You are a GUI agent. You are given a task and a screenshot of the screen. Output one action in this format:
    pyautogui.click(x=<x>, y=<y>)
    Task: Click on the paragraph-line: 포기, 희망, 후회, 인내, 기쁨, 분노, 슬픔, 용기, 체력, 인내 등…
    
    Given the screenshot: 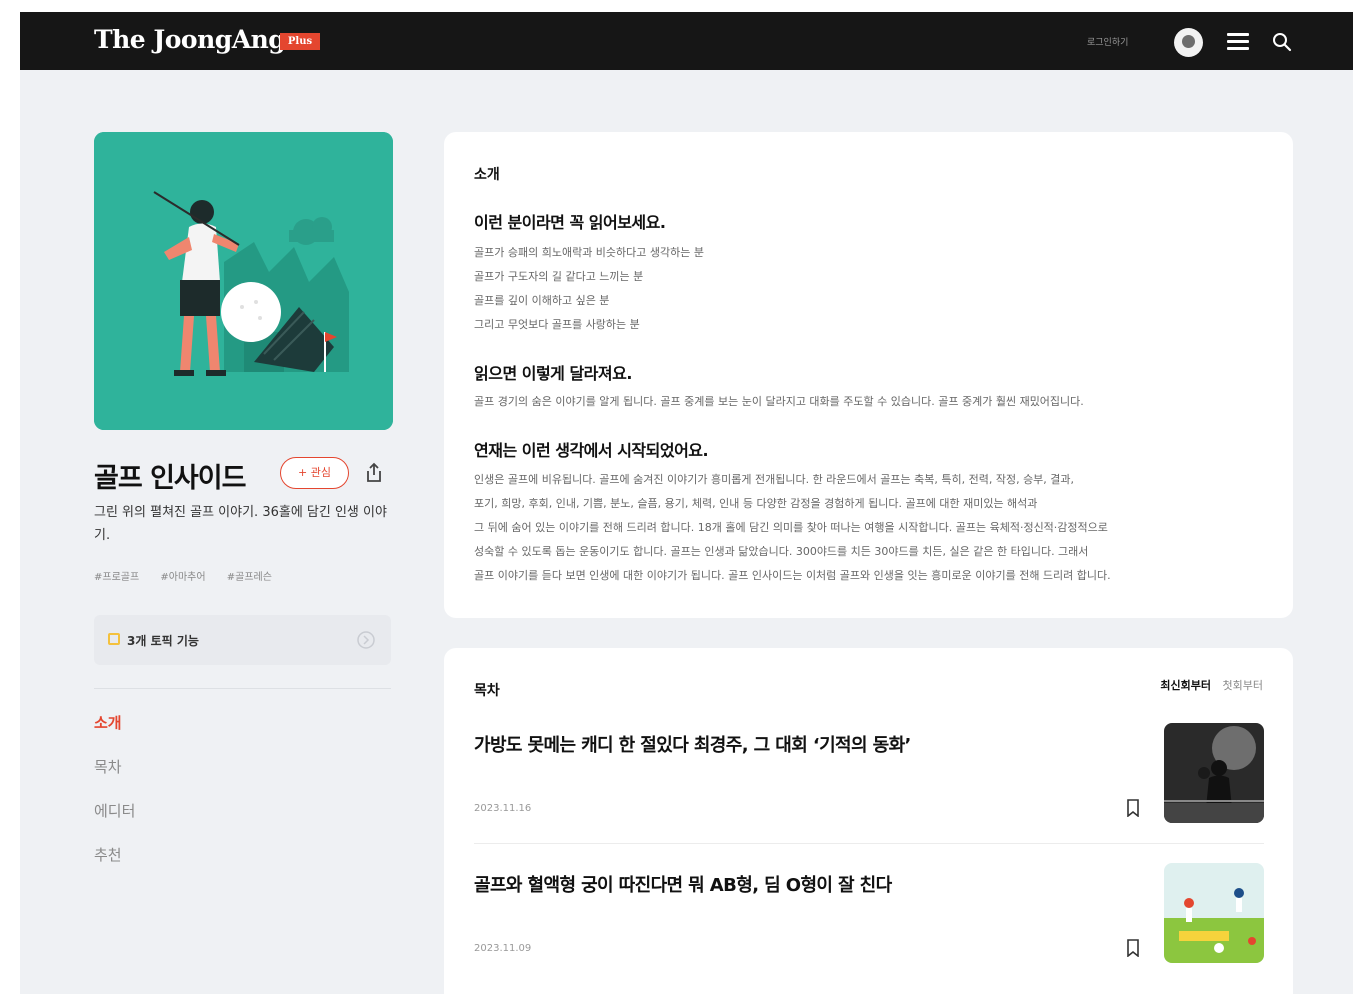 What is the action you would take?
    pyautogui.click(x=756, y=503)
    